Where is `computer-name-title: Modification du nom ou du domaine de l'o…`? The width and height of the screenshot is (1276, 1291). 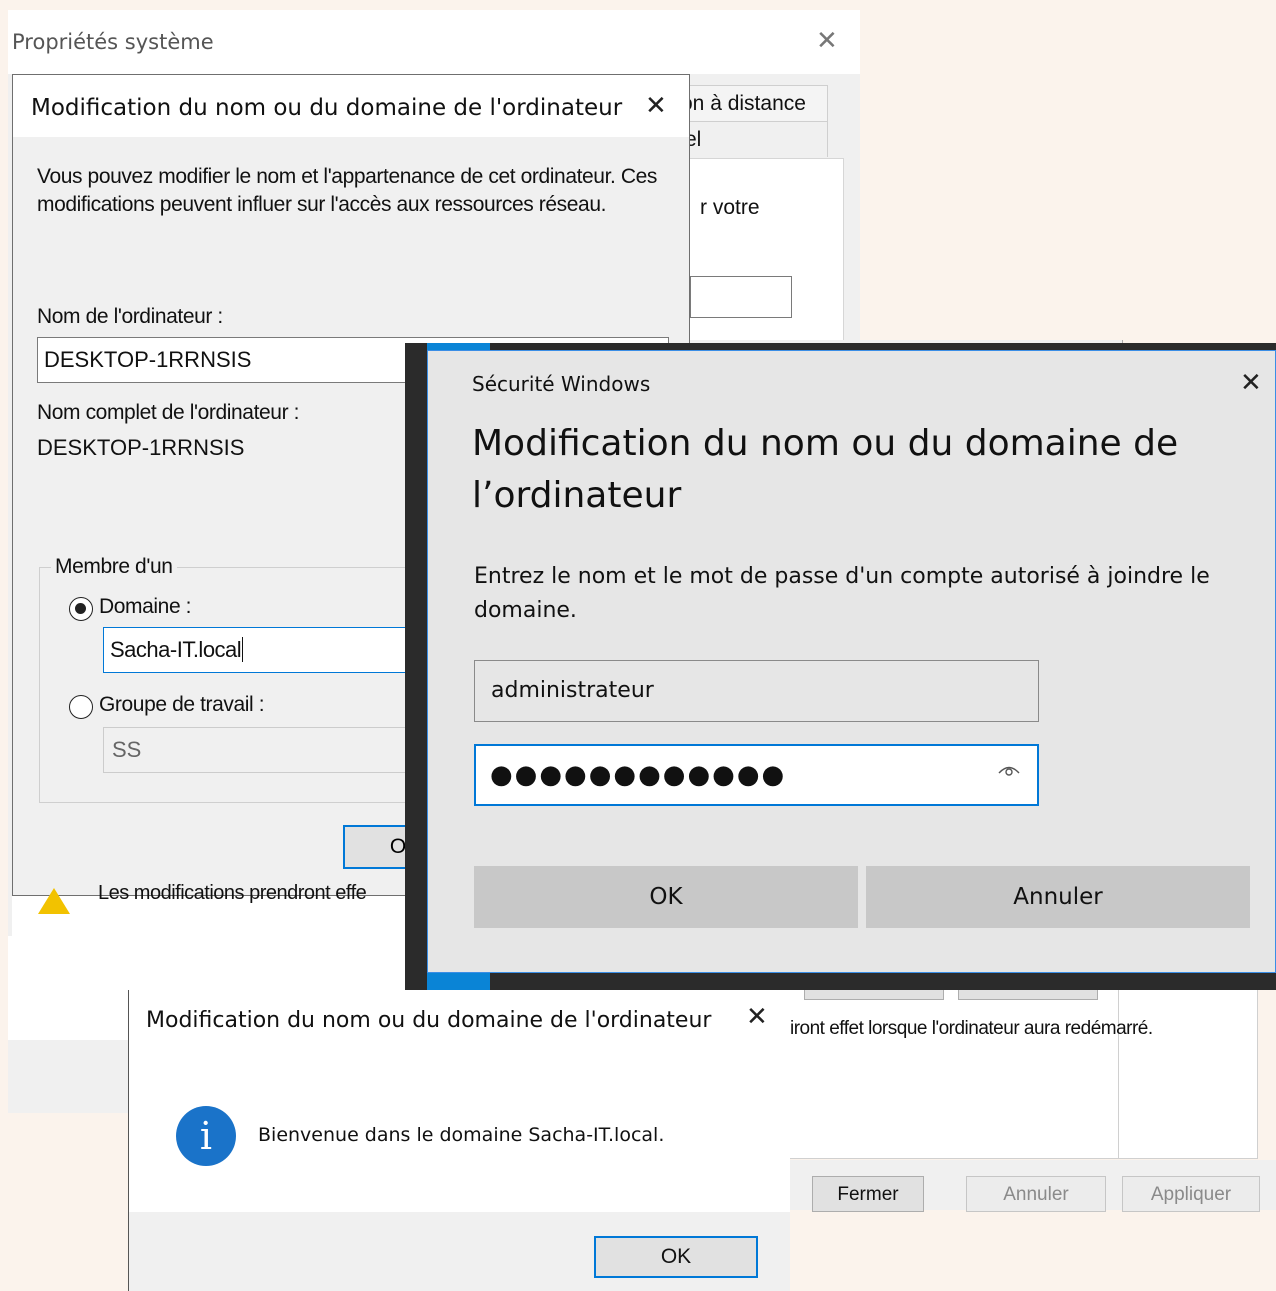 computer-name-title: Modification du nom ou du domaine de l'o… is located at coordinates (327, 108).